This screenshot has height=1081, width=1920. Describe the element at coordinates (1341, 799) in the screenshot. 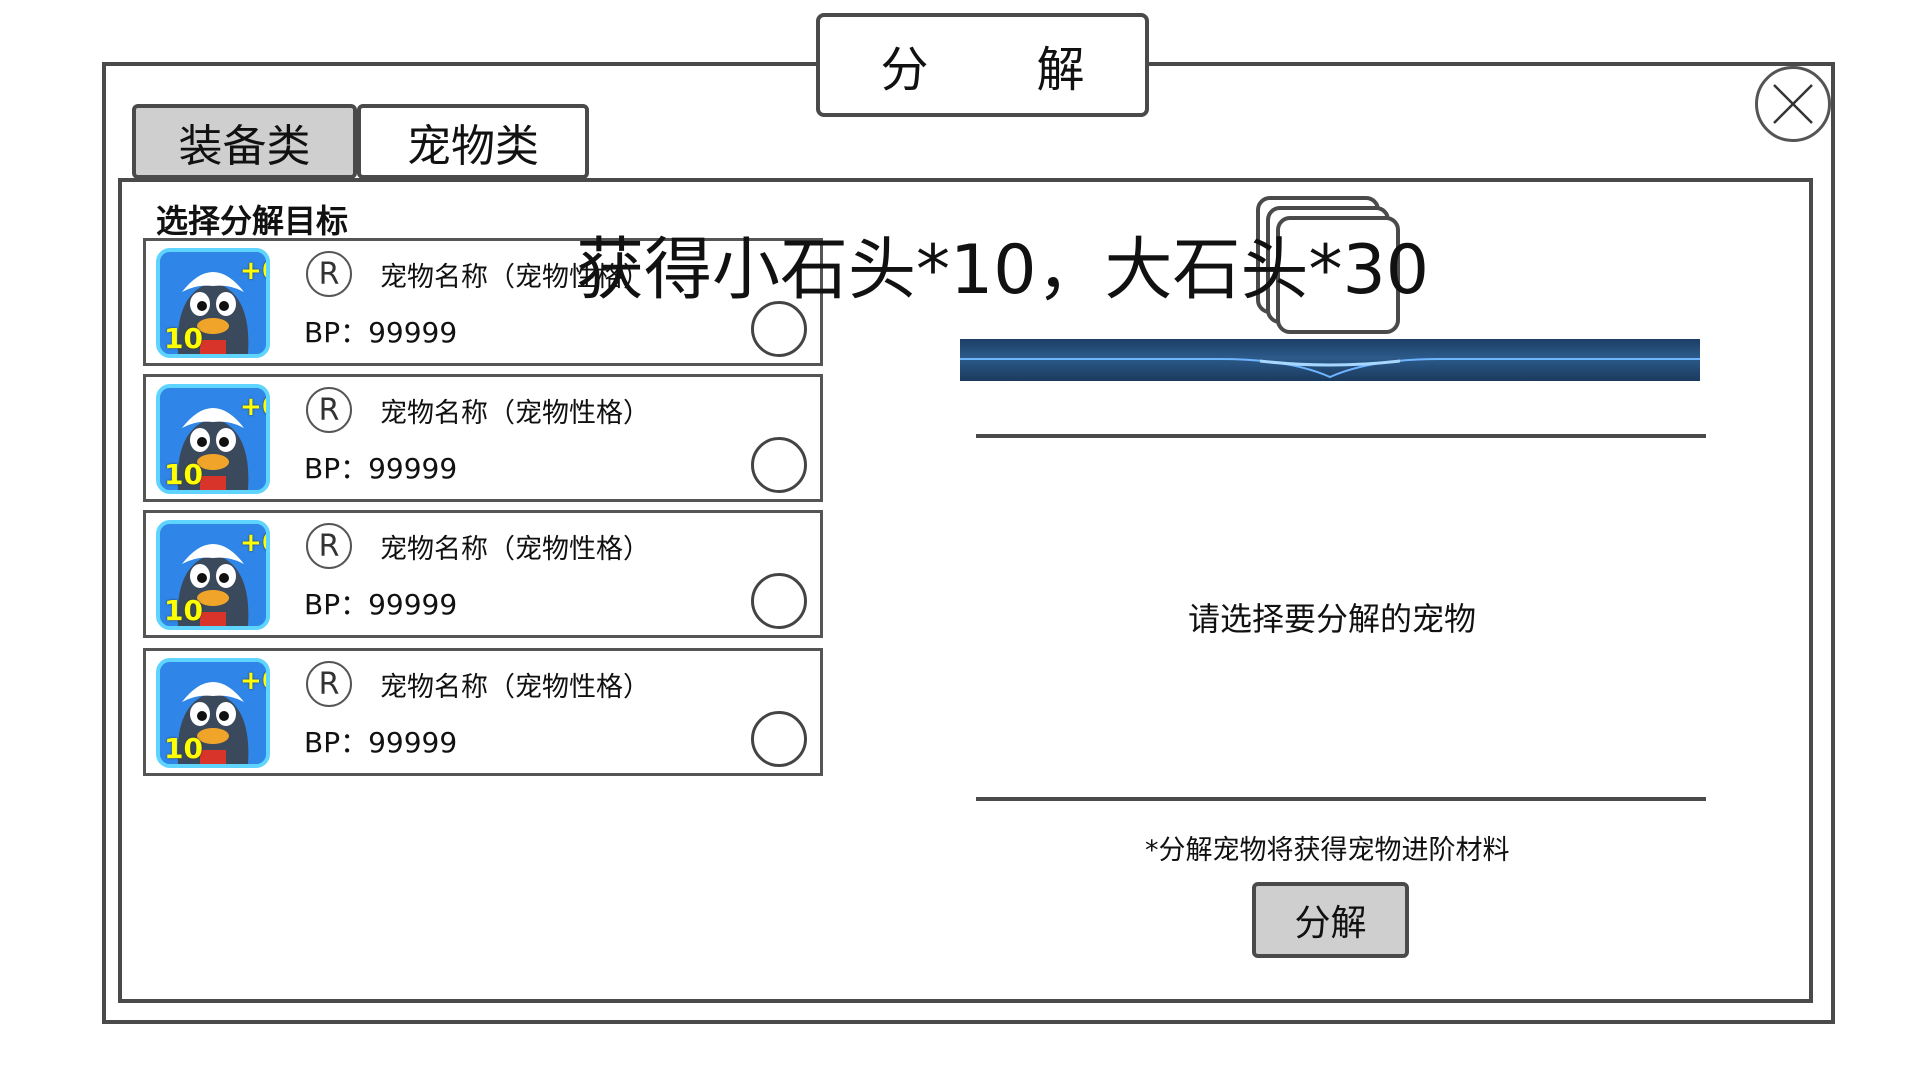

I see `divider-bottom` at that location.